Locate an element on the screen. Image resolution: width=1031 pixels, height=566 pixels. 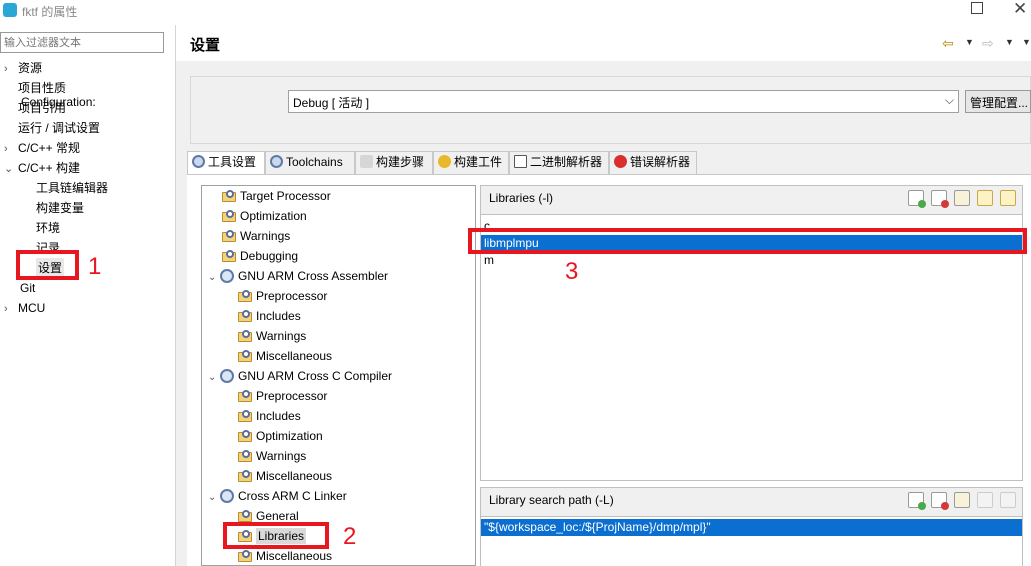
annotation-box-library-item is located at coordinates (747, 241).